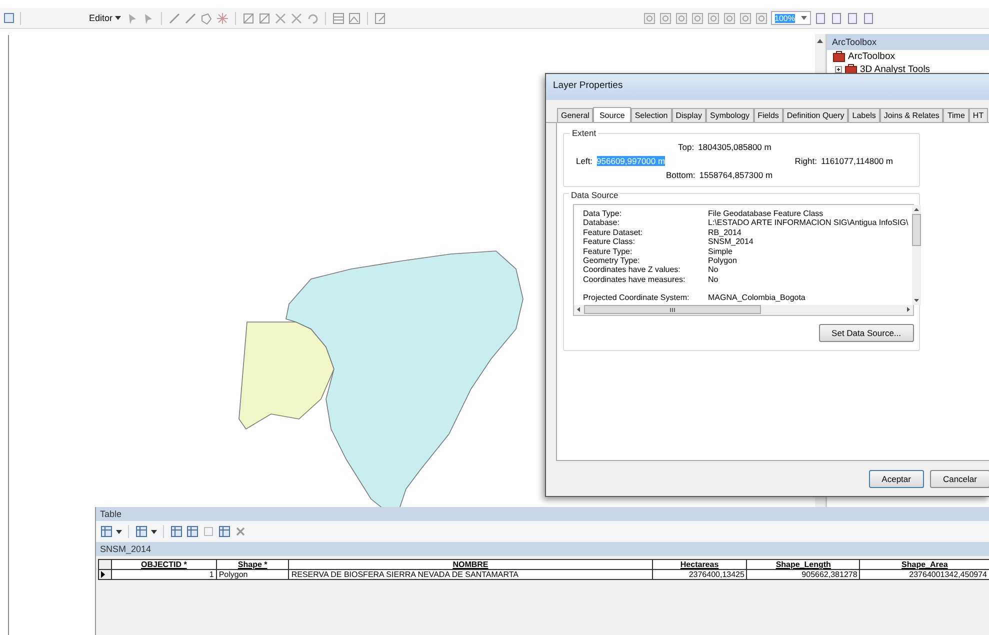 The image size is (989, 635). Describe the element at coordinates (631, 161) in the screenshot. I see `field-value: 956609,997000 m` at that location.